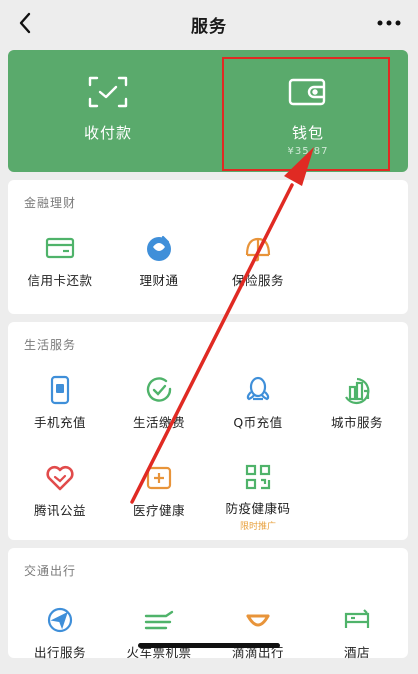 Image resolution: width=418 pixels, height=674 pixels. What do you see at coordinates (389, 23) in the screenshot?
I see `more-dots-icon` at bounding box center [389, 23].